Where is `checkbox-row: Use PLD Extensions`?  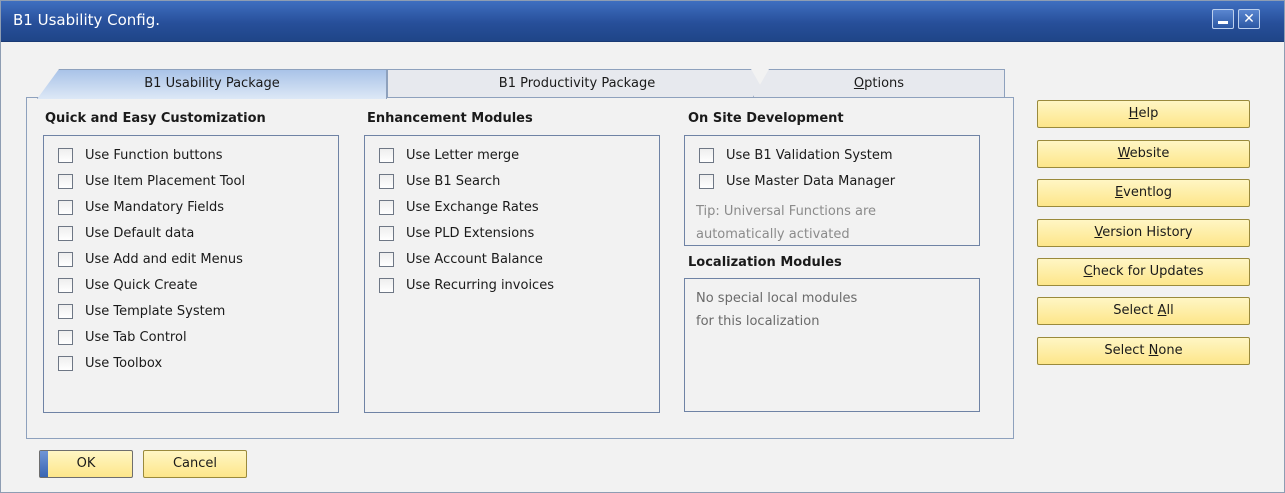
checkbox-row: Use PLD Extensions is located at coordinates (456, 233).